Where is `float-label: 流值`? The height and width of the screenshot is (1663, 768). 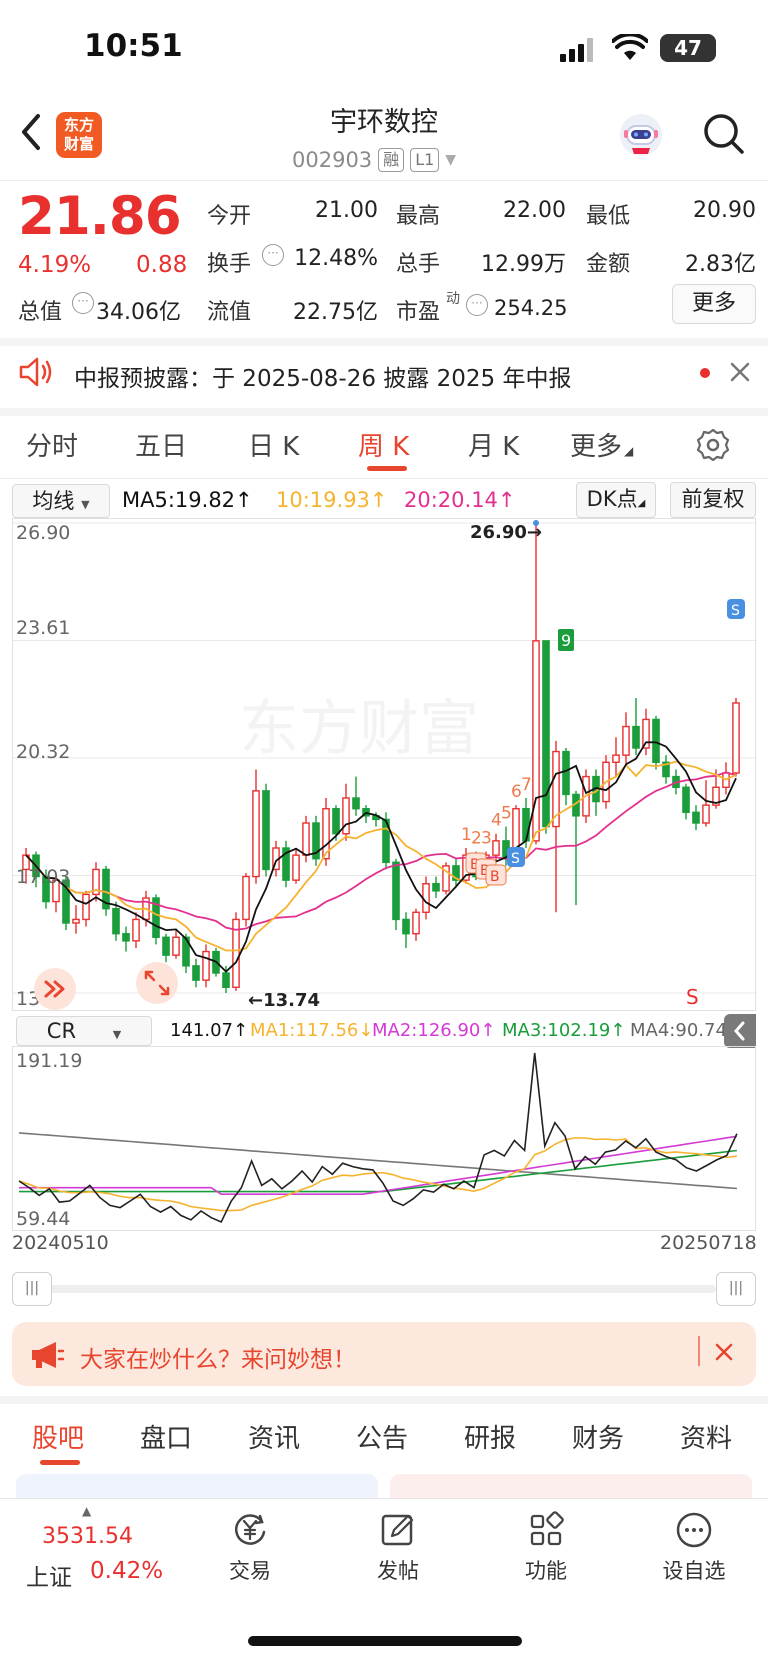 float-label: 流值 is located at coordinates (229, 312).